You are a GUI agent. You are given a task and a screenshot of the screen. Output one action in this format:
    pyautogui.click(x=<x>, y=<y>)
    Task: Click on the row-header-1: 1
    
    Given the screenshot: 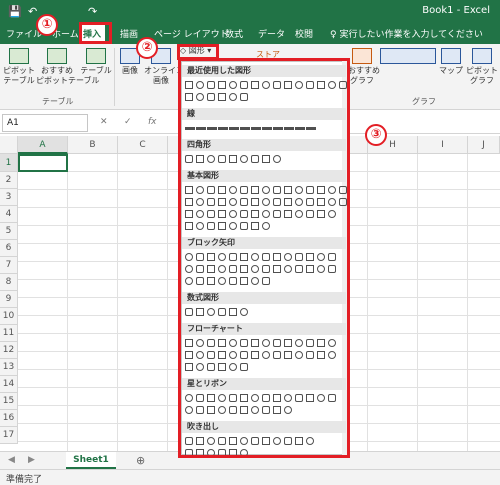 What is the action you would take?
    pyautogui.click(x=9, y=163)
    